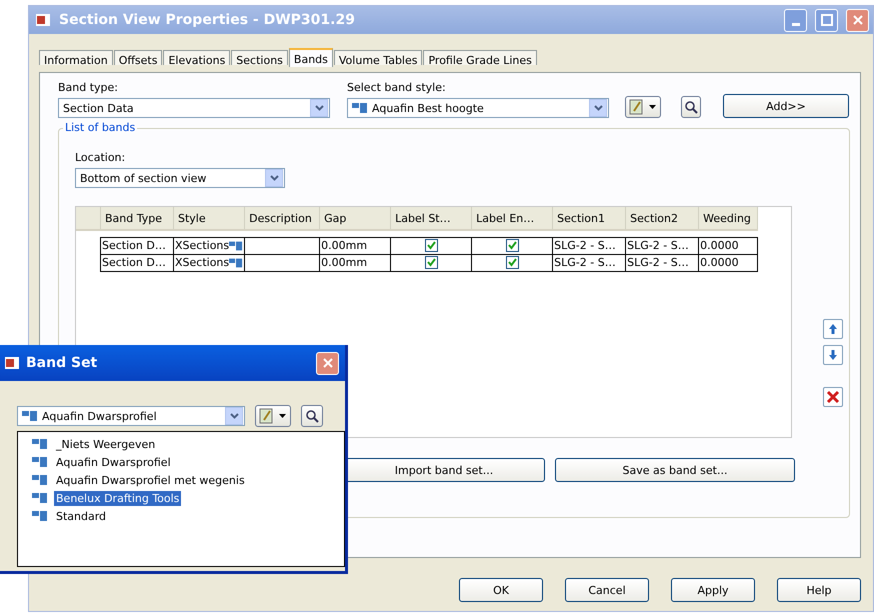 The height and width of the screenshot is (616, 874). What do you see at coordinates (819, 590) in the screenshot?
I see `help-button: Help` at bounding box center [819, 590].